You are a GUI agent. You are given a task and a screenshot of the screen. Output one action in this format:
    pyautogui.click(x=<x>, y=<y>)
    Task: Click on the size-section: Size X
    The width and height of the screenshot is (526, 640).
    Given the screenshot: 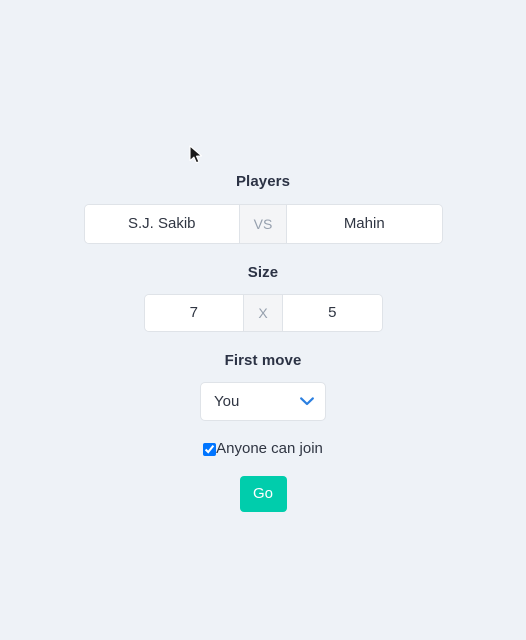 What is the action you would take?
    pyautogui.click(x=263, y=297)
    